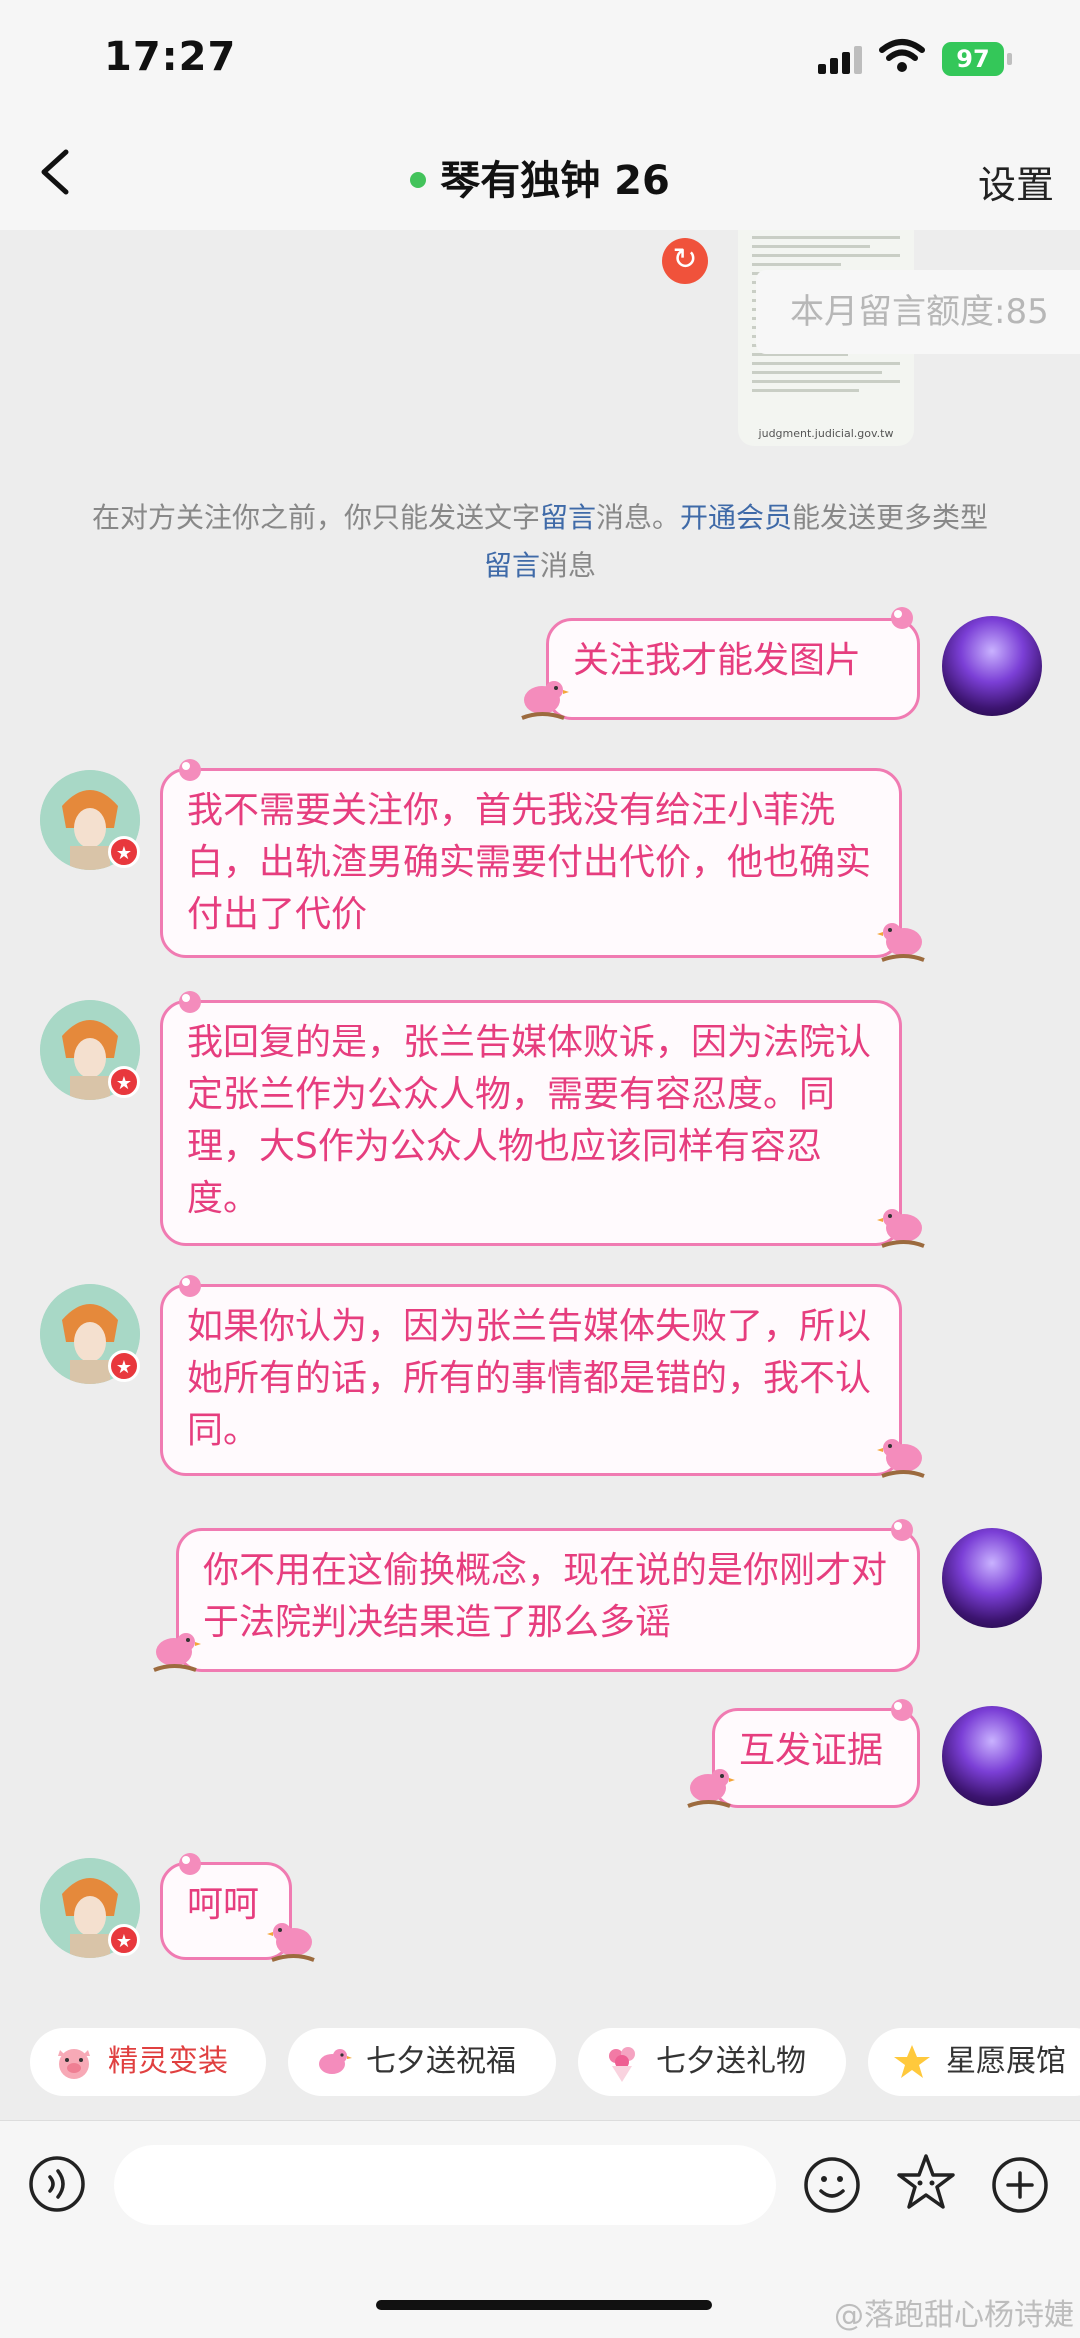  I want to click on star-icon, so click(912, 2061).